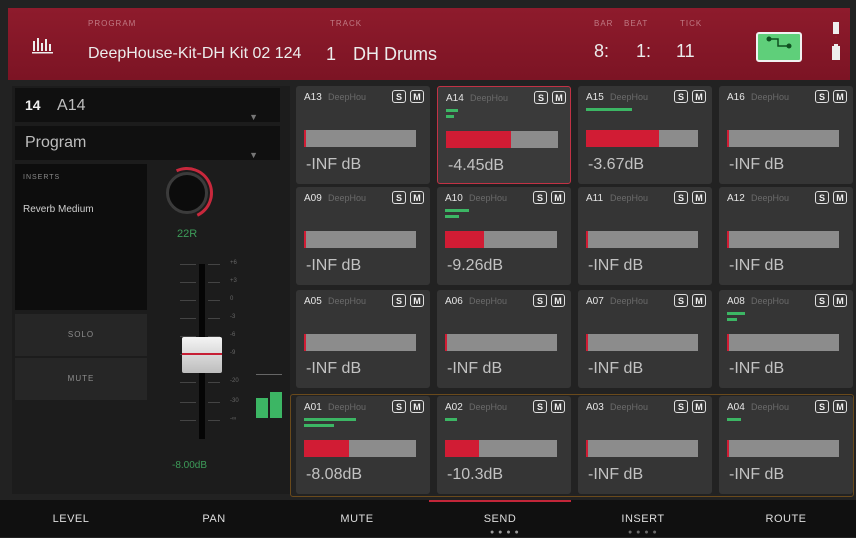 The width and height of the screenshot is (856, 538). I want to click on beat-value: 1:, so click(643, 51).